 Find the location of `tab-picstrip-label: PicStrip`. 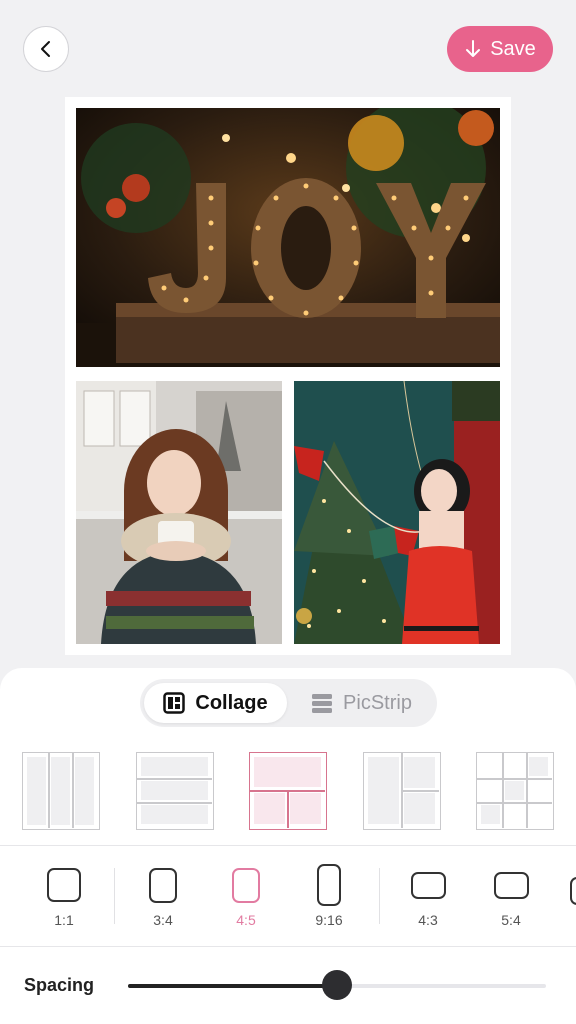

tab-picstrip-label: PicStrip is located at coordinates (377, 702).